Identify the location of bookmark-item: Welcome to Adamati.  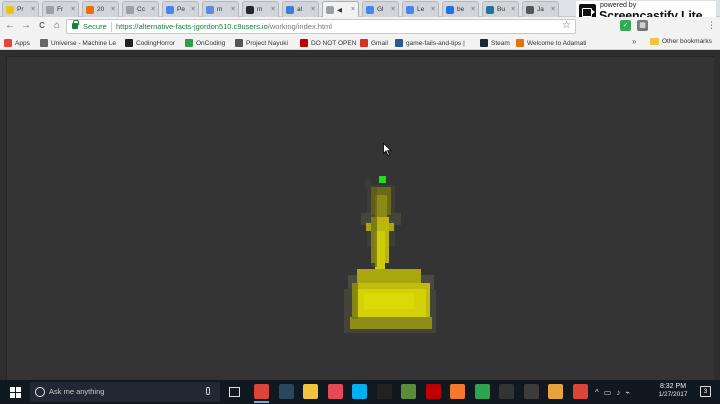
(551, 43).